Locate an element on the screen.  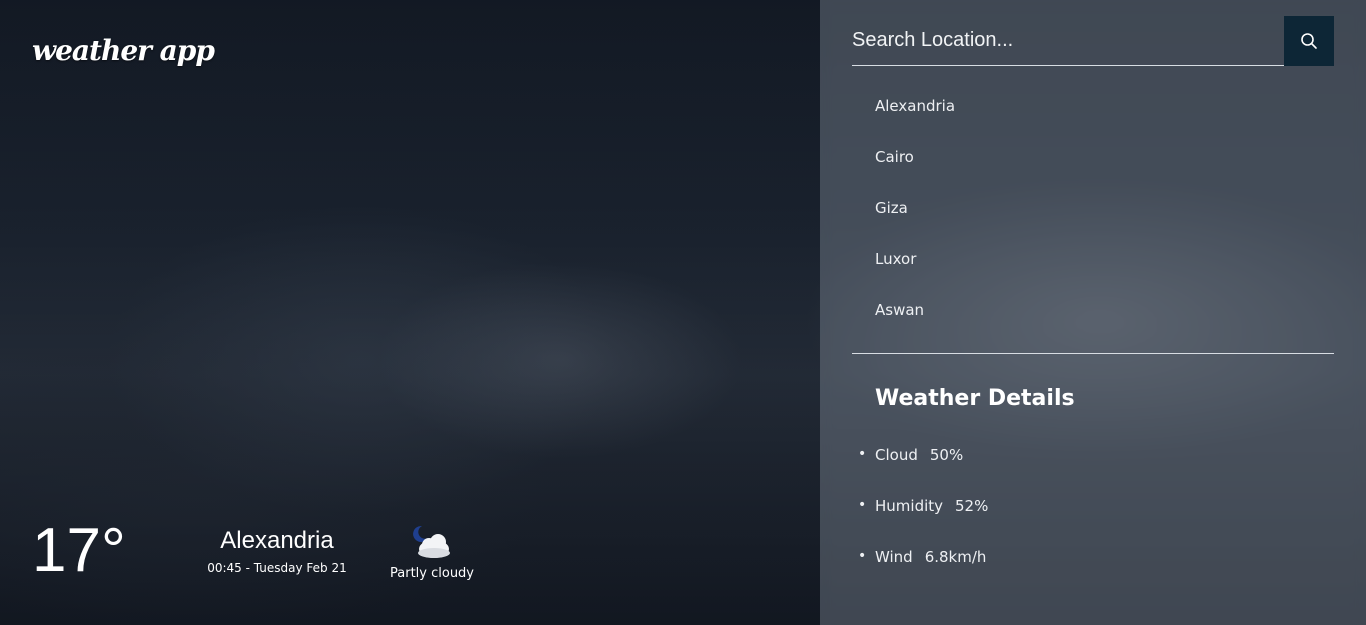
search-icon is located at coordinates (1309, 41).